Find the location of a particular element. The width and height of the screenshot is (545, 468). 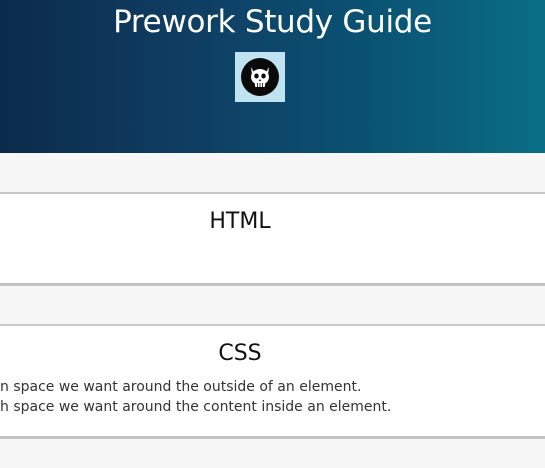

cat-skull-logo-icon is located at coordinates (260, 77).